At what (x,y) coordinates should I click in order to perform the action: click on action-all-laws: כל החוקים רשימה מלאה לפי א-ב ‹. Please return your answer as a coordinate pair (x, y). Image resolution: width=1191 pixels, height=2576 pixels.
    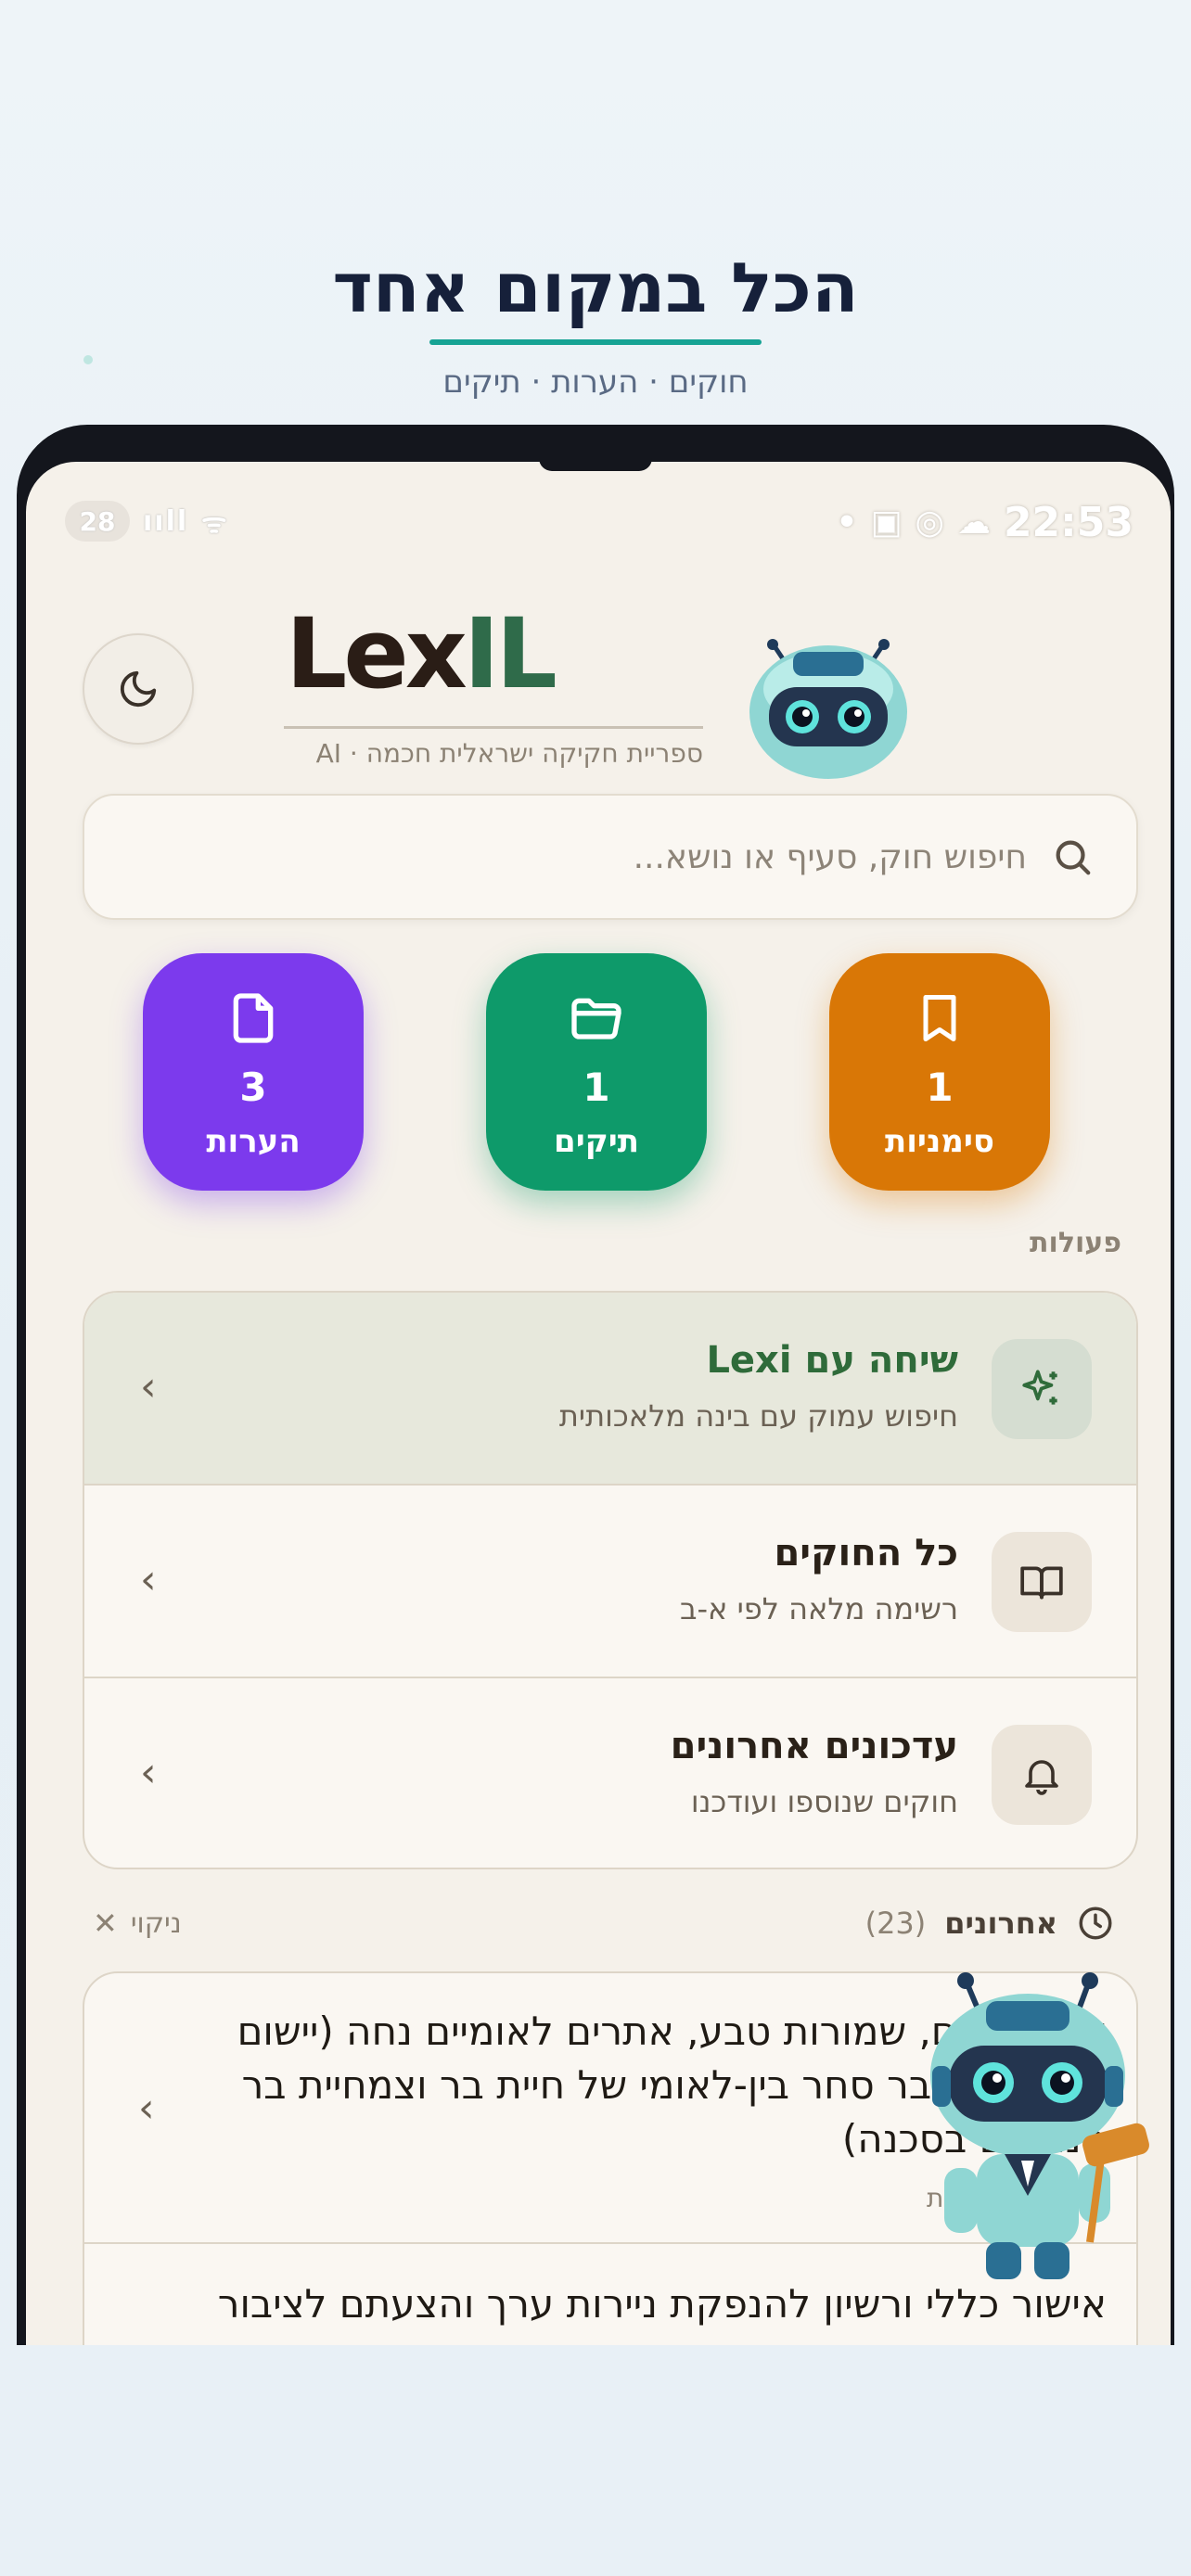
    Looking at the image, I should click on (610, 1582).